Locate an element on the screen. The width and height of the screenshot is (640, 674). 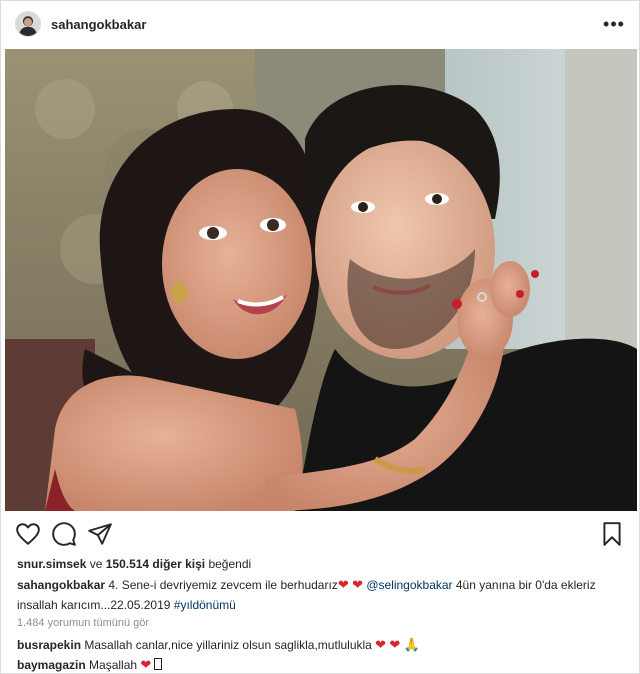
post-actions-bar is located at coordinates (320, 533).